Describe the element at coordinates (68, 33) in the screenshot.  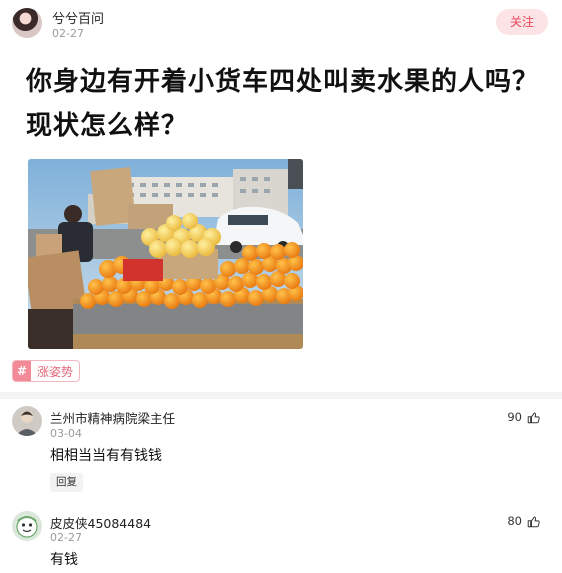
I see `post-date: 02-27` at that location.